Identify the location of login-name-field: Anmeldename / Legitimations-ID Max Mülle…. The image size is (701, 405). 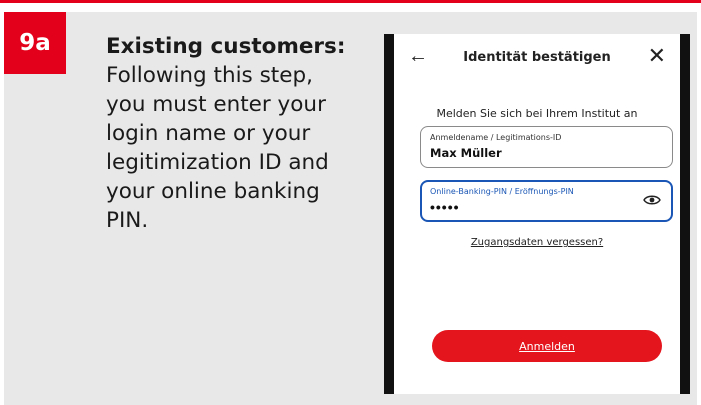
(546, 147).